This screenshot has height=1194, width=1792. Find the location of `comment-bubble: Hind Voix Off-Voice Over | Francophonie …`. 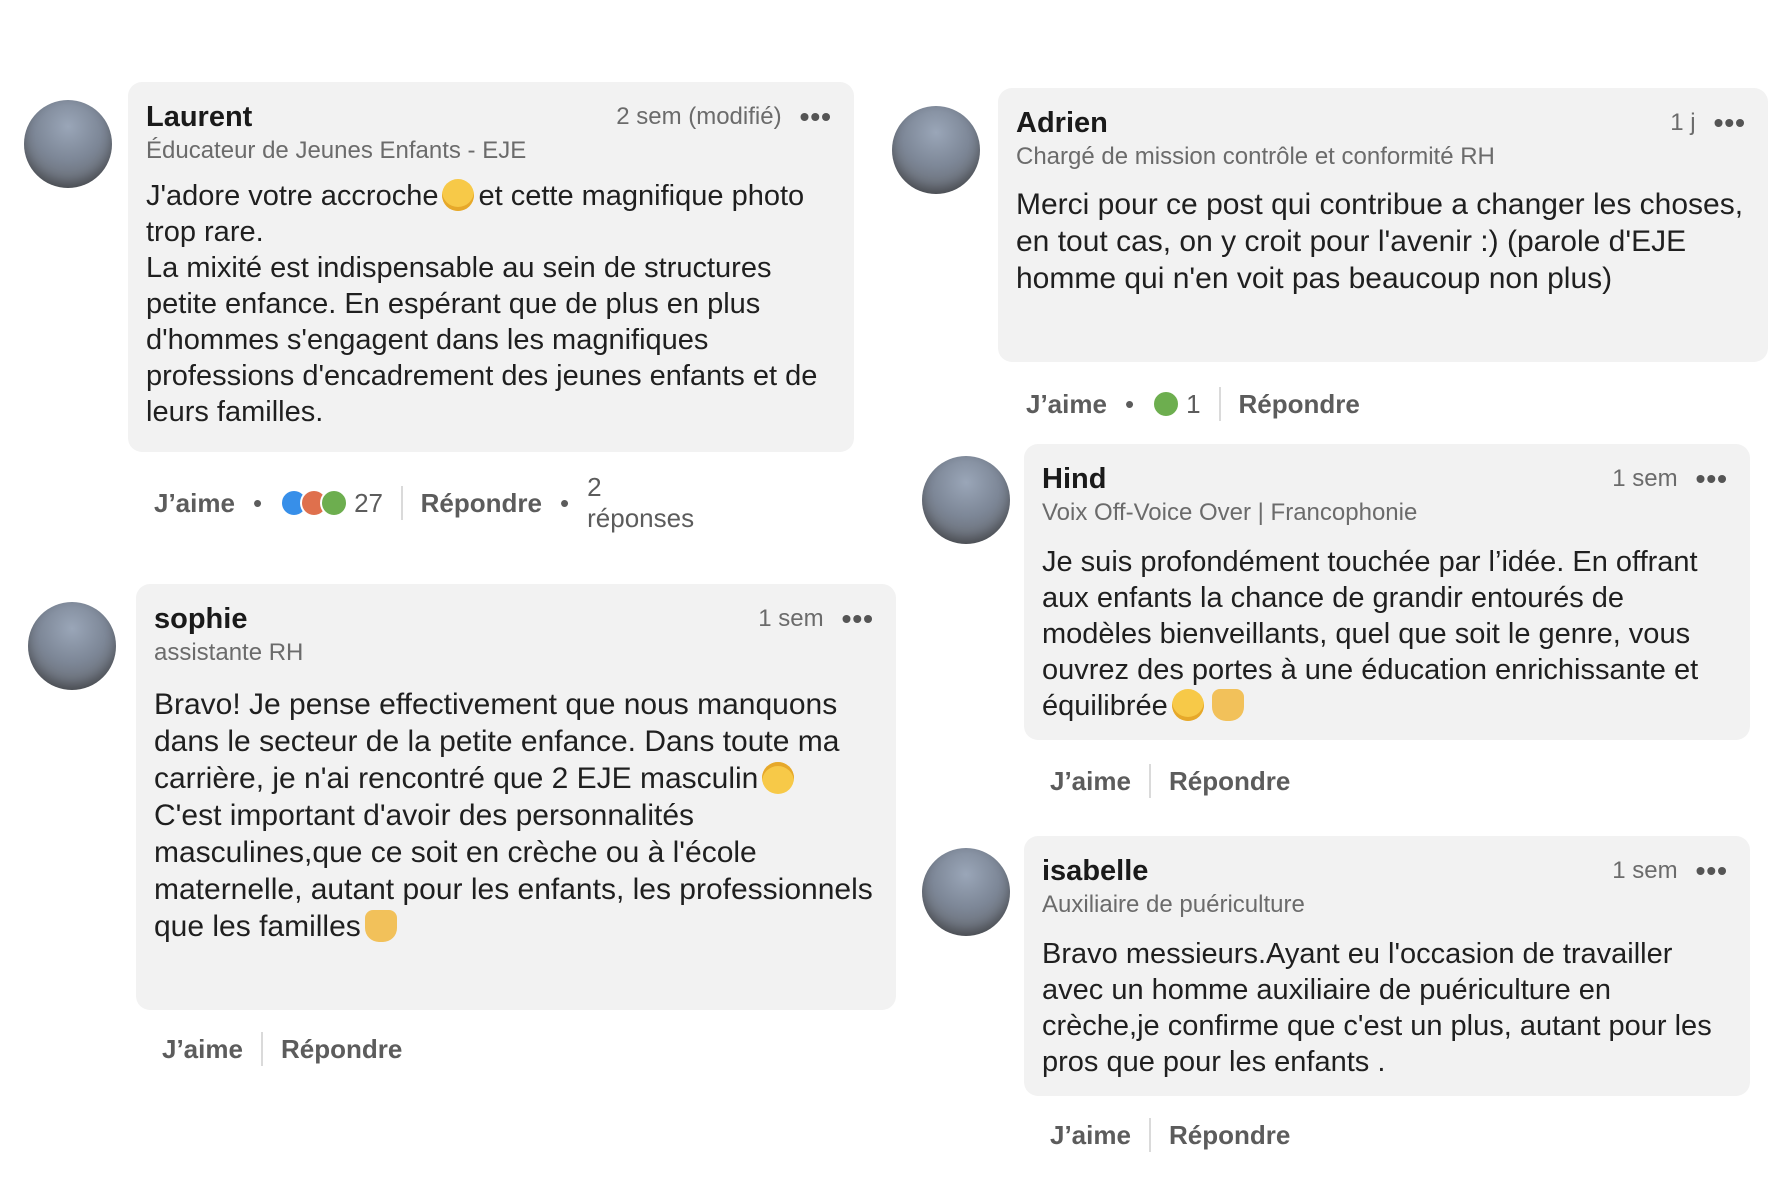

comment-bubble: Hind Voix Off-Voice Over | Francophonie … is located at coordinates (1387, 592).